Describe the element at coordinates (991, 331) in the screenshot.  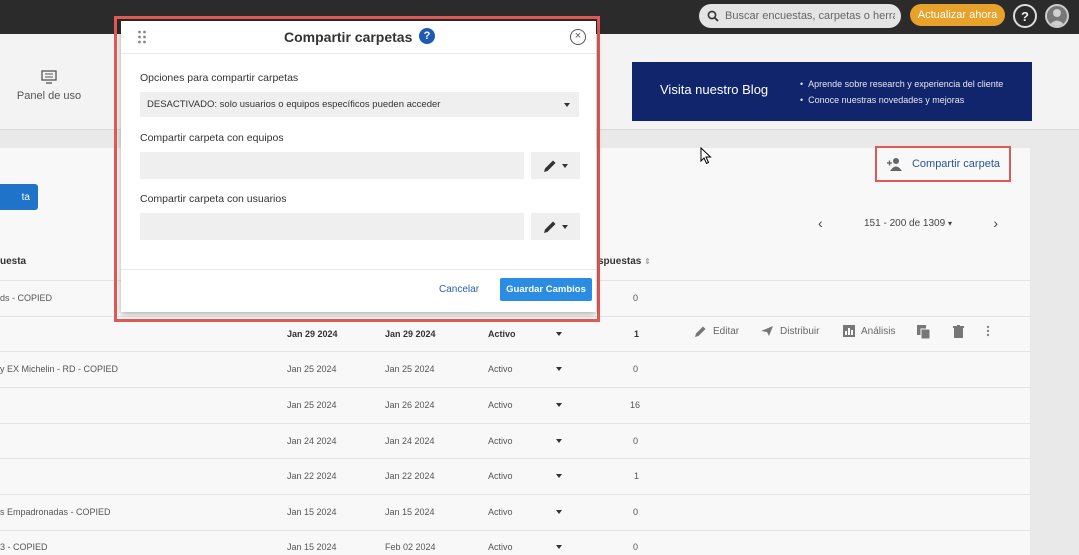
I see `more-options-icon` at that location.